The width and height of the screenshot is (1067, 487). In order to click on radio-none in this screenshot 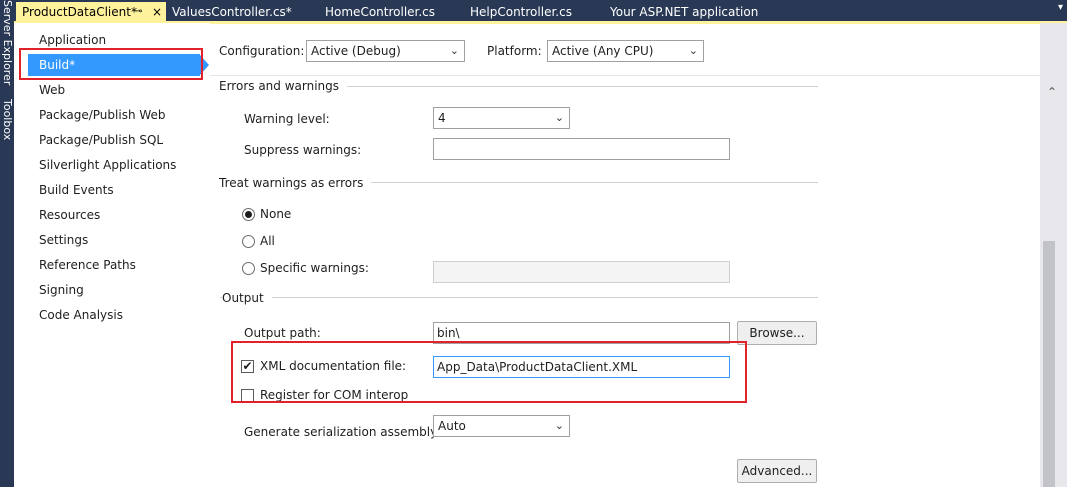, I will do `click(248, 214)`.